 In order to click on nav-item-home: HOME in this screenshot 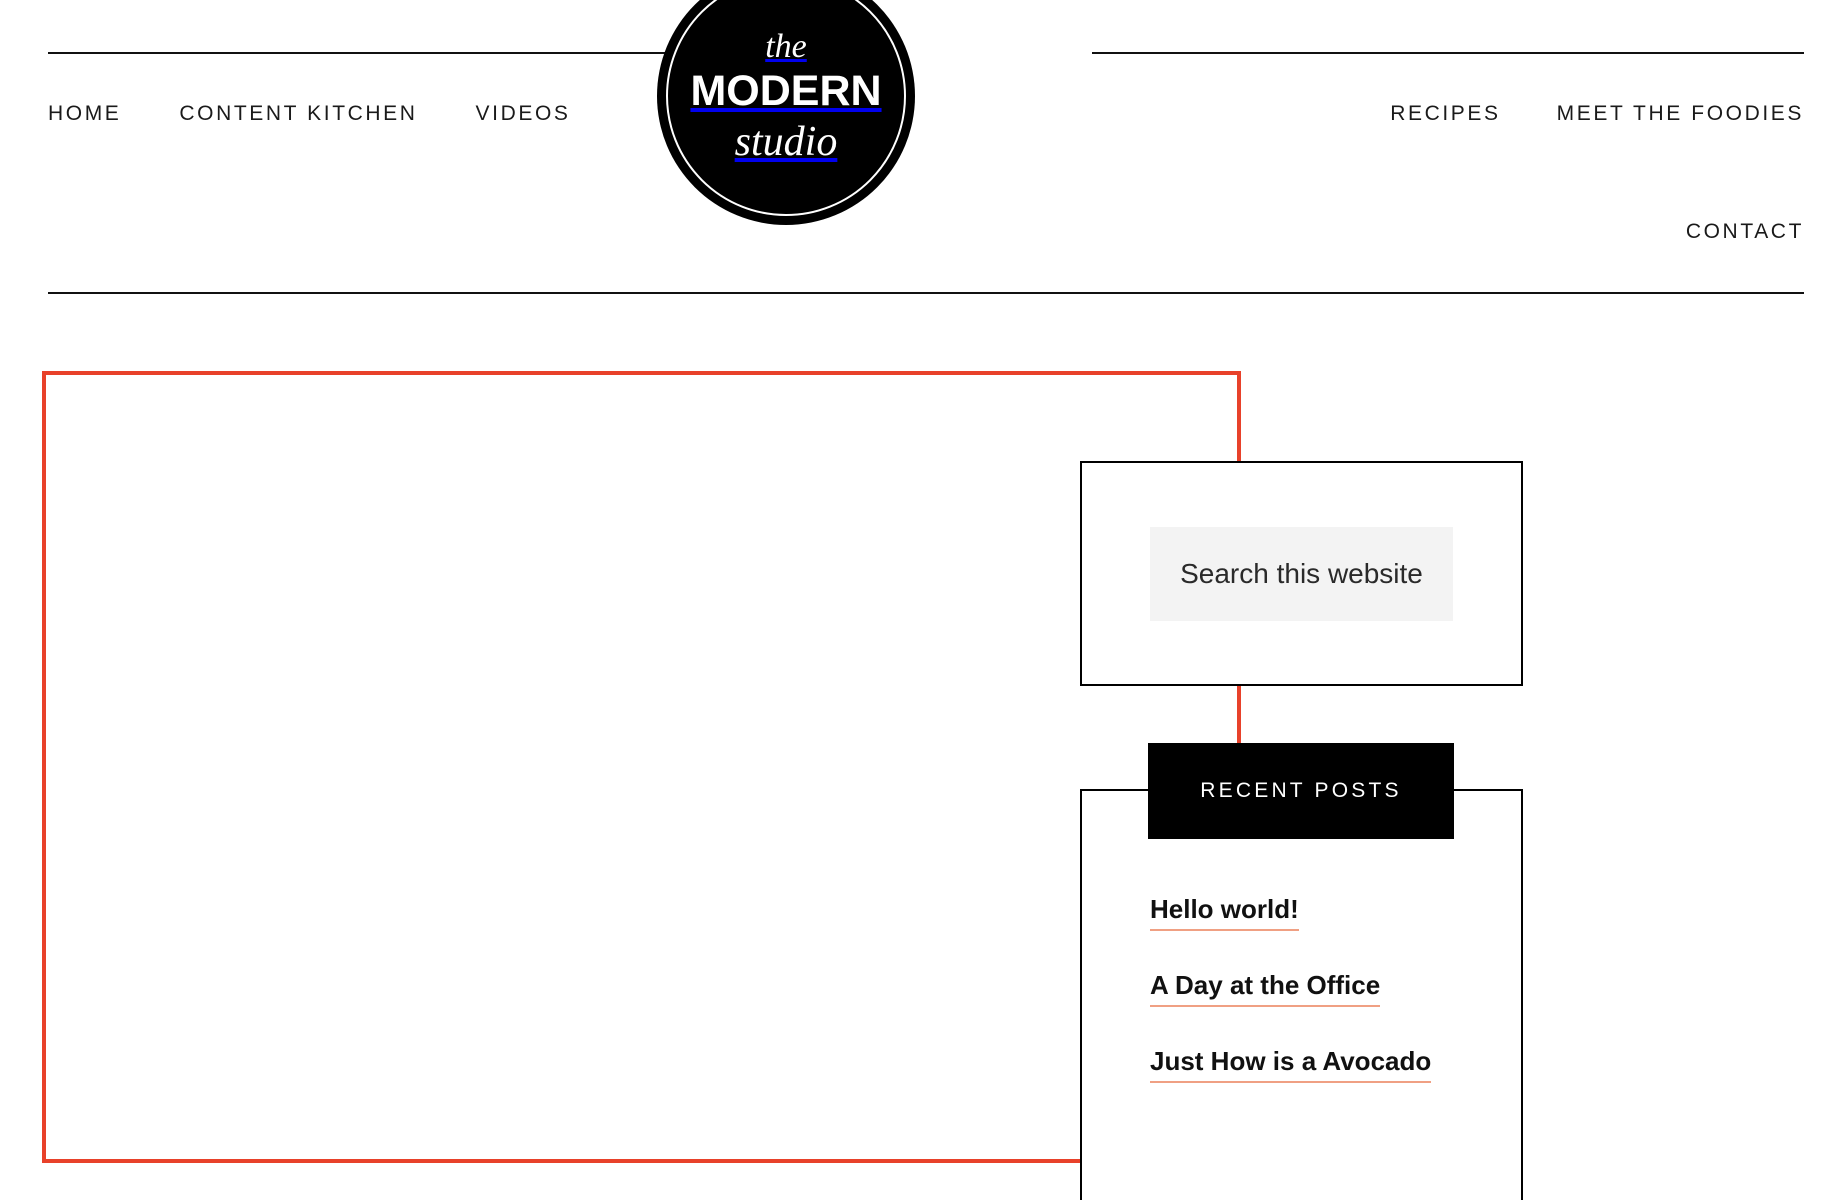, I will do `click(84, 114)`.